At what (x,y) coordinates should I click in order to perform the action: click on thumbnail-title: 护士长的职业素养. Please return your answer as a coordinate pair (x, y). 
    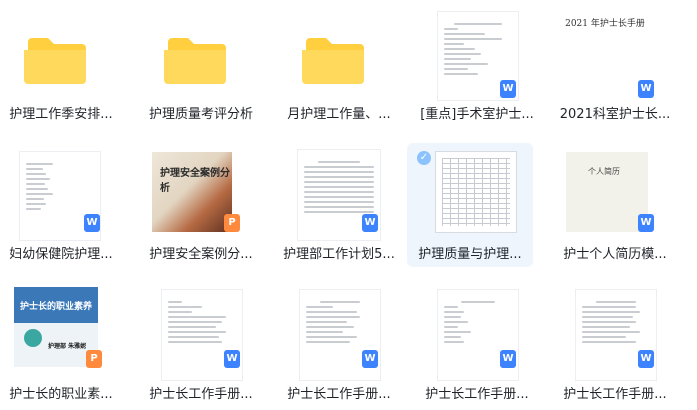
    Looking at the image, I should click on (56, 307).